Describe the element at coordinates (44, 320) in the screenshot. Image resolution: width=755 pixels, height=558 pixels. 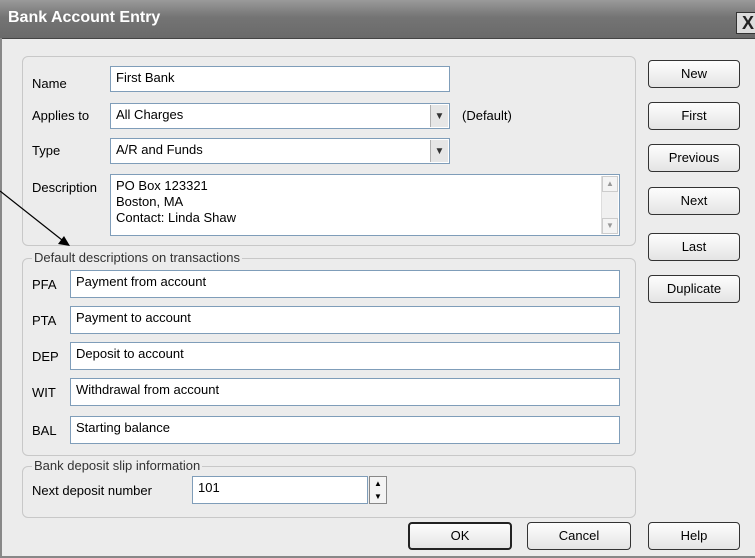
I see `pta-label: PTA` at that location.